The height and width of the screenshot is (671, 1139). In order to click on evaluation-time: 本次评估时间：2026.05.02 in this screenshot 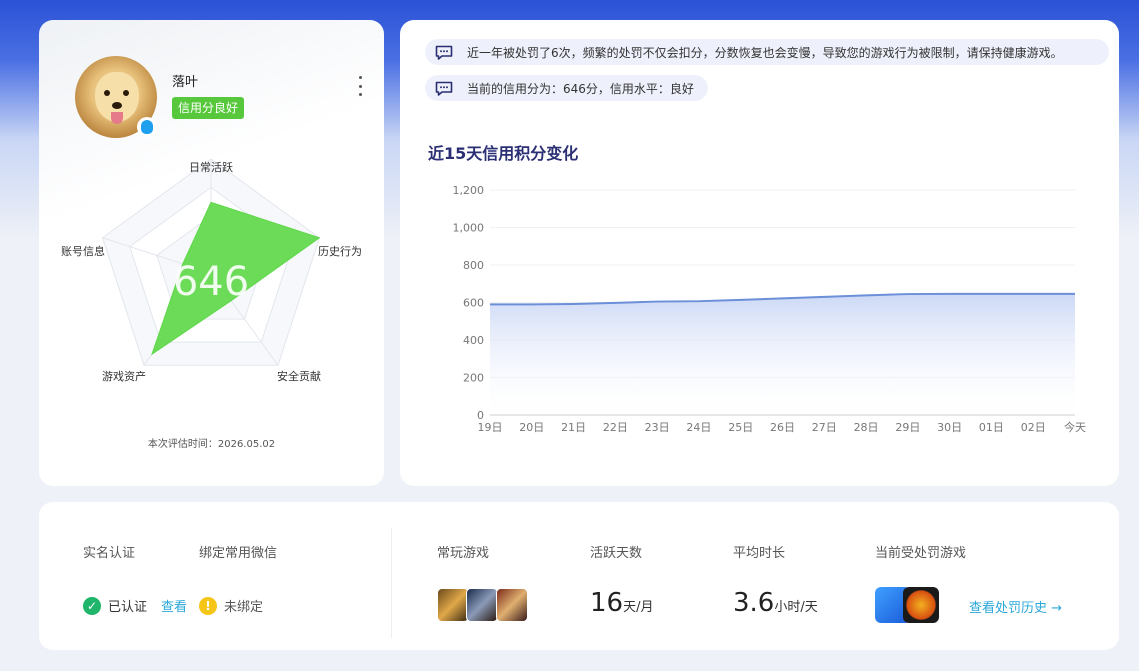, I will do `click(211, 442)`.